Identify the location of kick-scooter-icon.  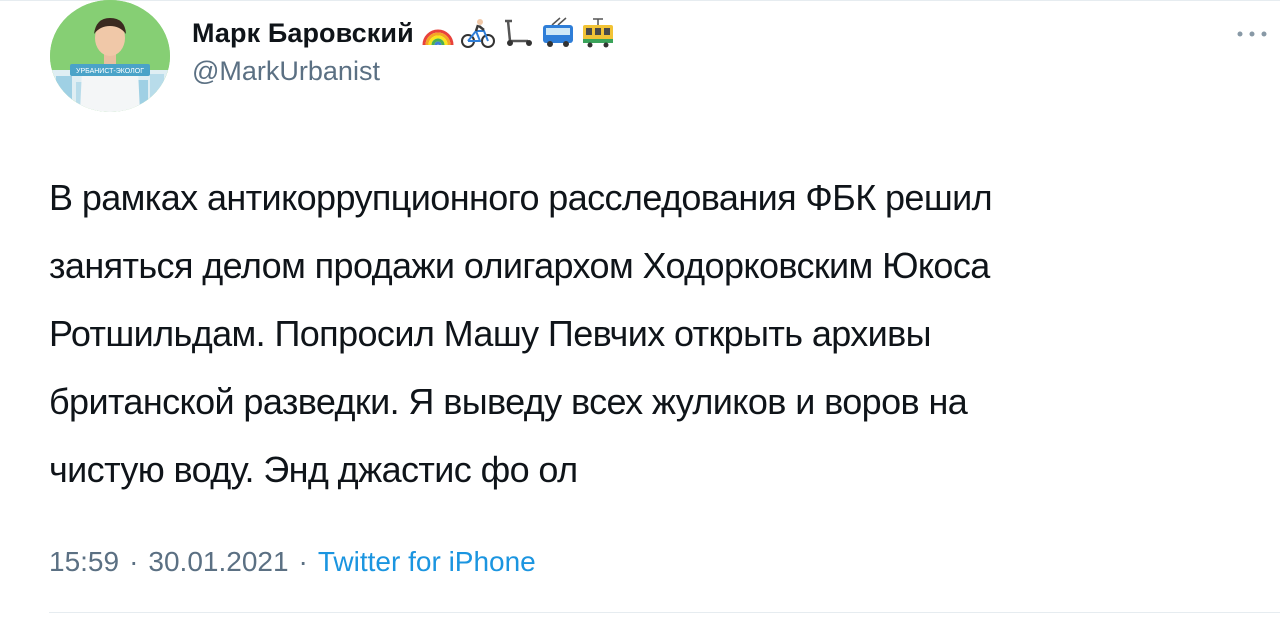
(518, 32).